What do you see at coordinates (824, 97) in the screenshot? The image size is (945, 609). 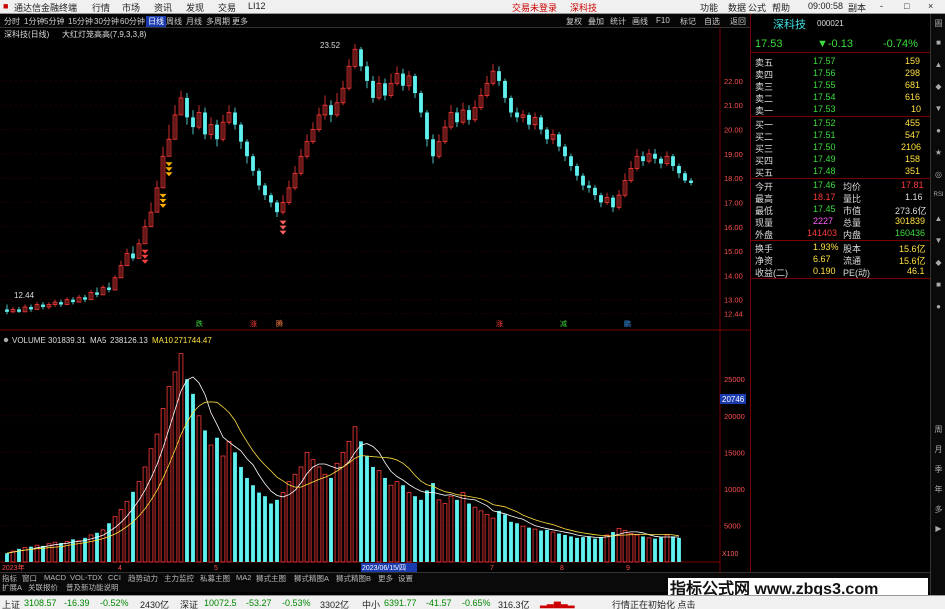 I see `ask-price: 17.54` at bounding box center [824, 97].